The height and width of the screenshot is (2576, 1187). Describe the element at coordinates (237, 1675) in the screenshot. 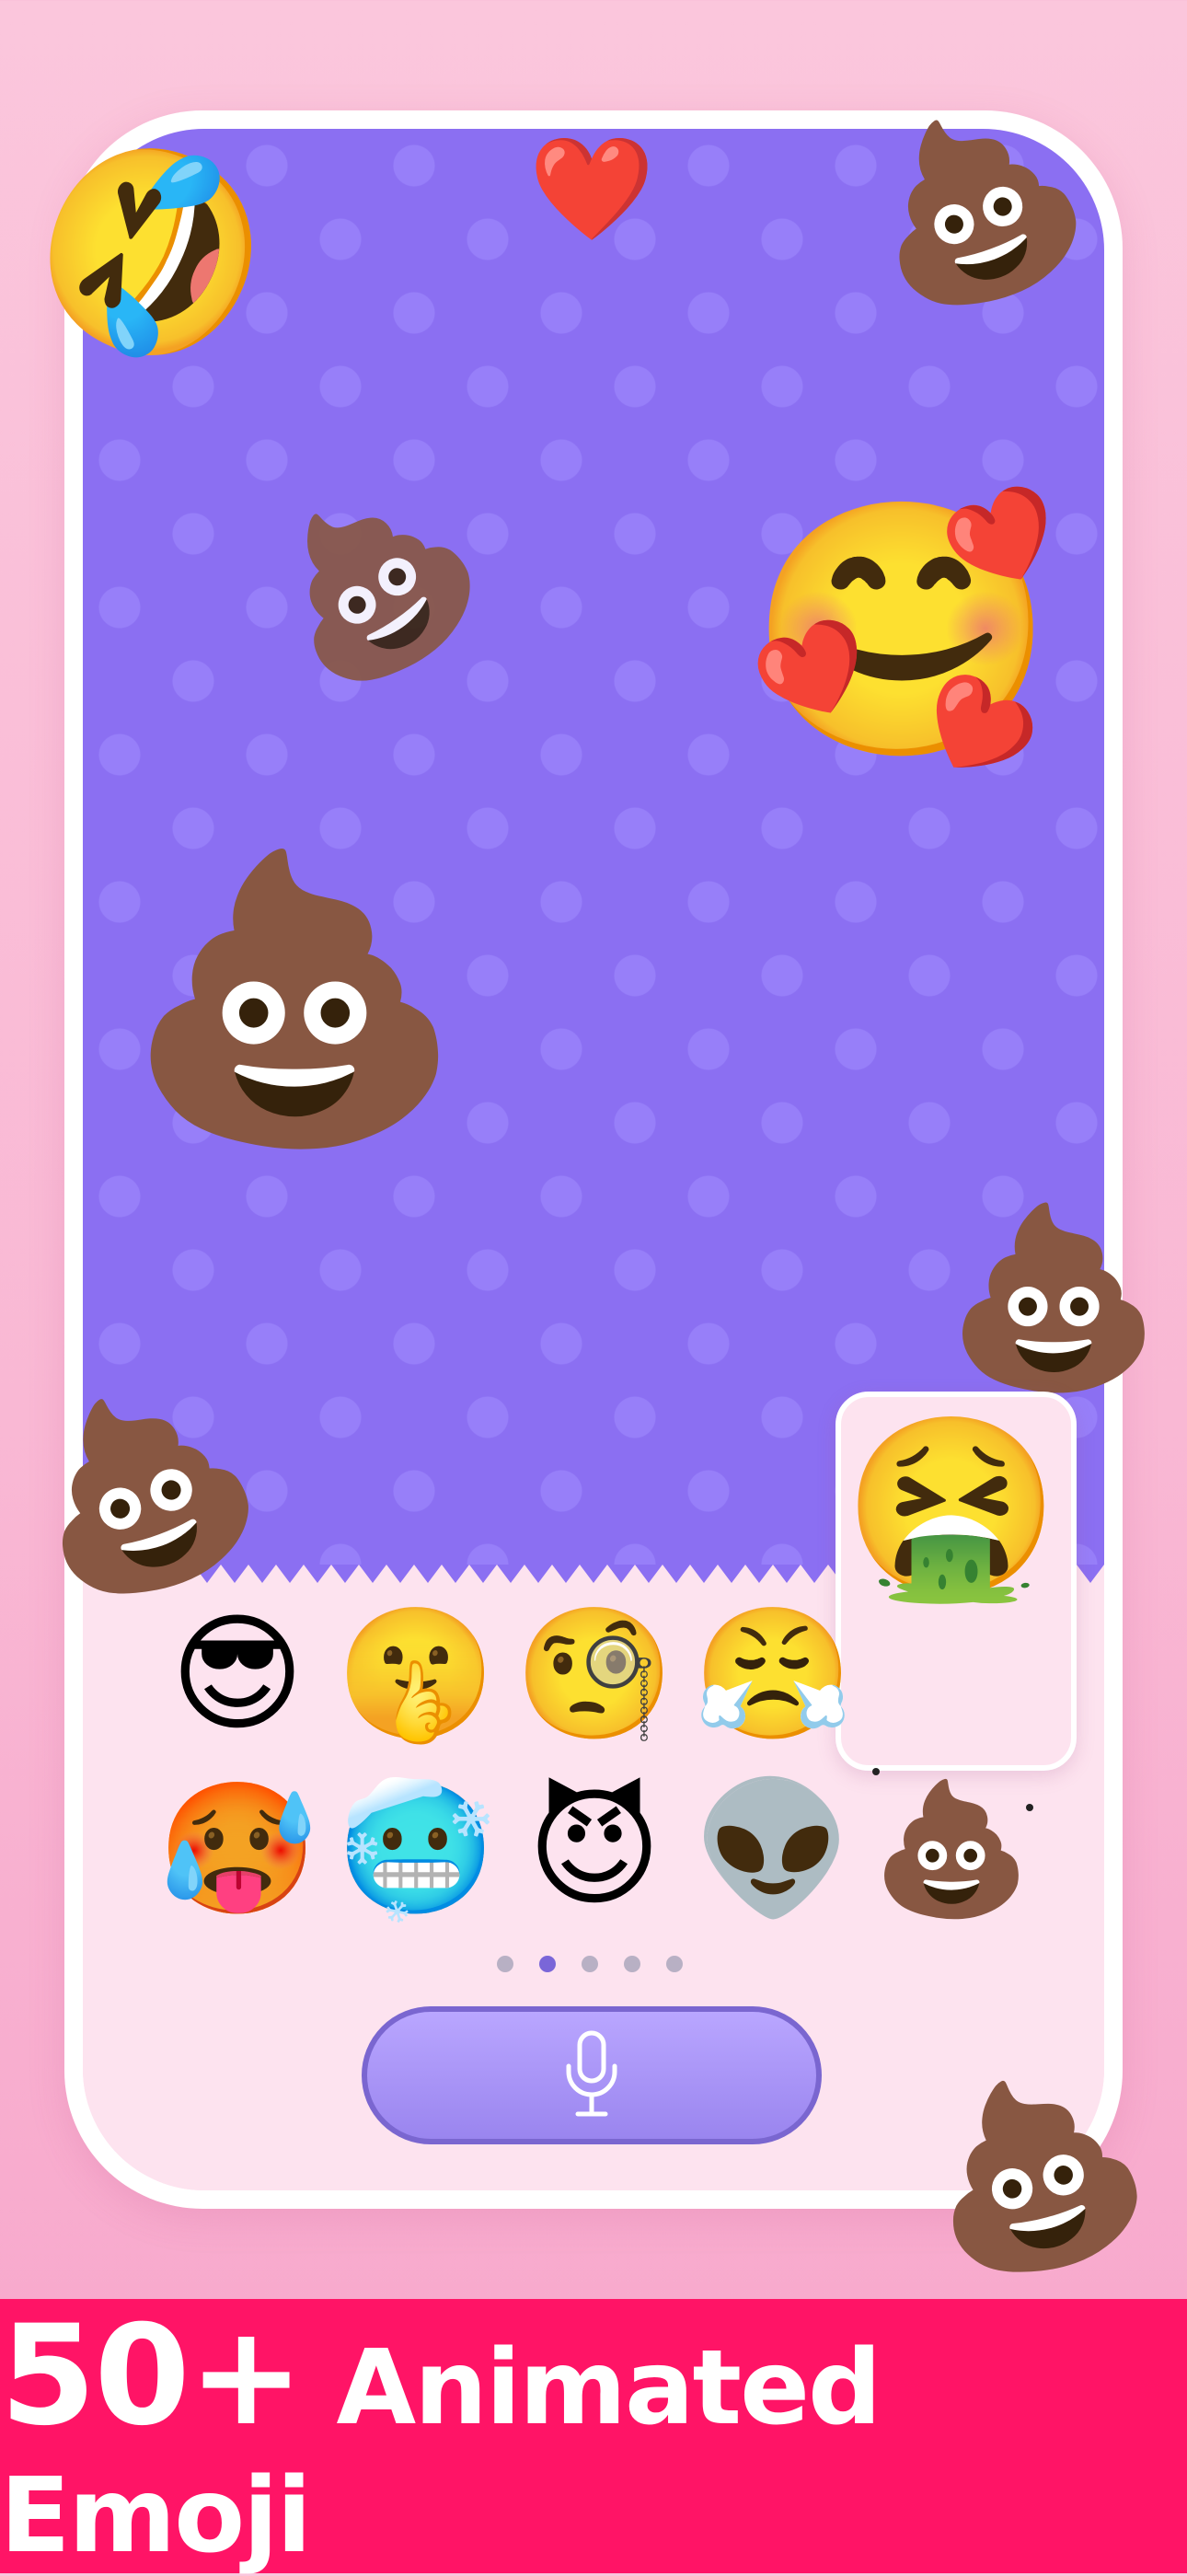

I see `emoji-key-sunglasses: 😎` at that location.